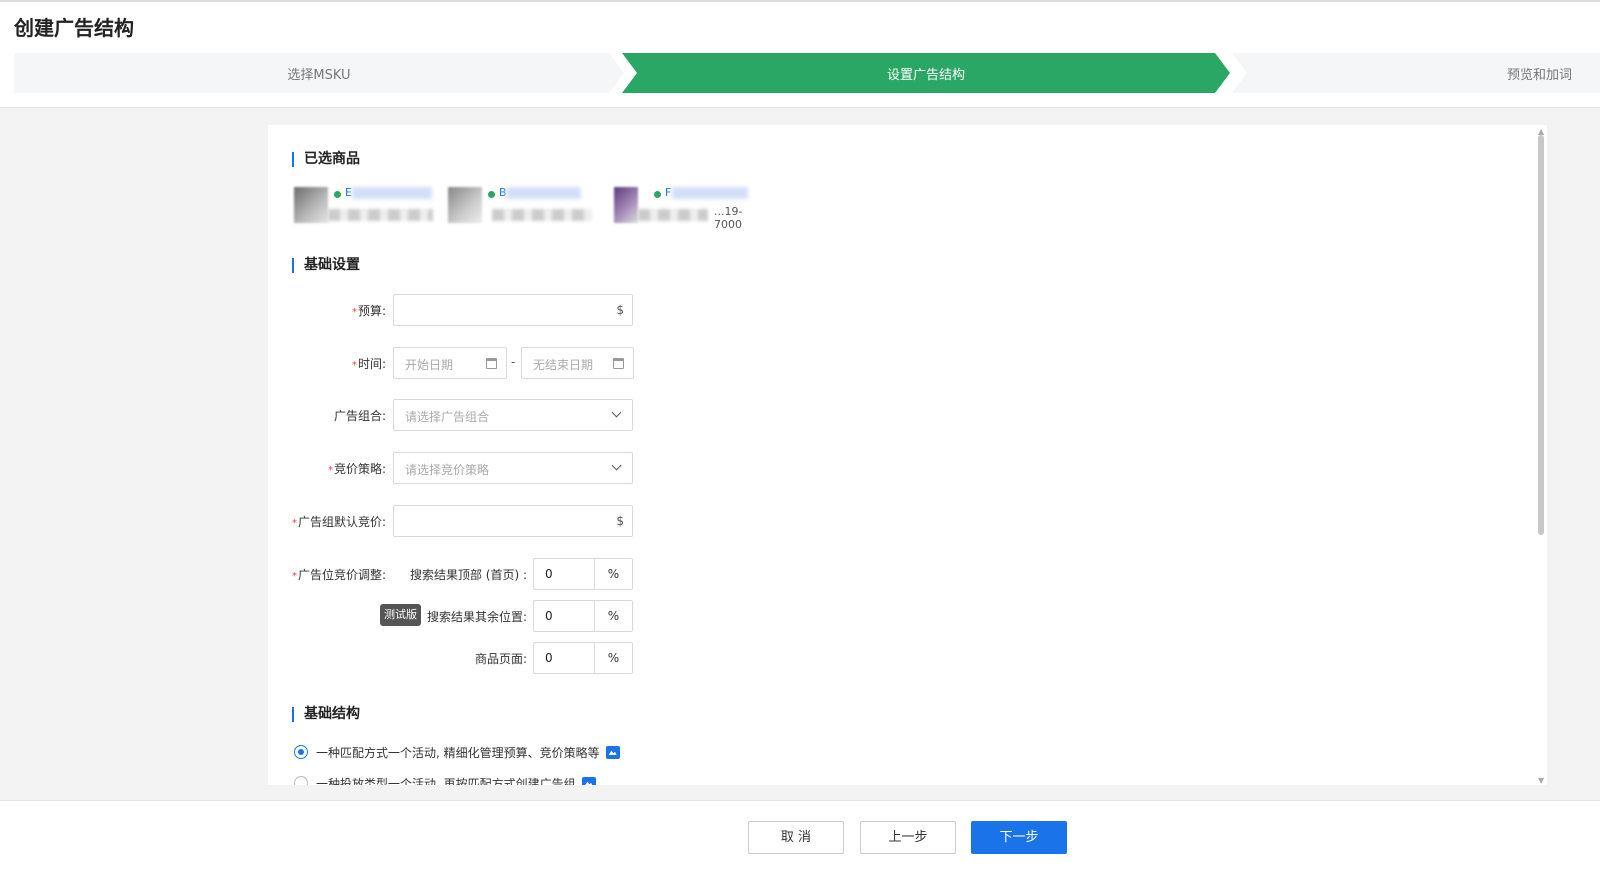  What do you see at coordinates (583, 658) in the screenshot?
I see `product-page-input: 0 %` at bounding box center [583, 658].